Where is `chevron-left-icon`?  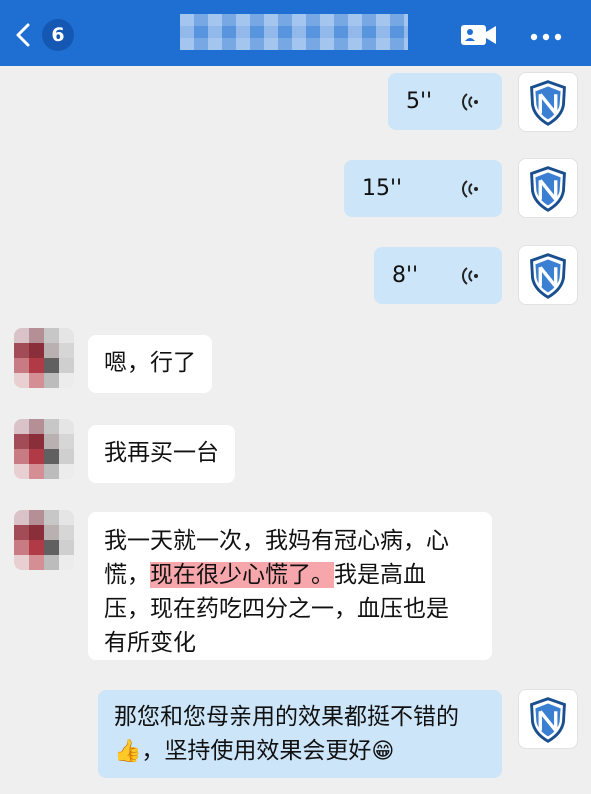
chevron-left-icon is located at coordinates (23, 35).